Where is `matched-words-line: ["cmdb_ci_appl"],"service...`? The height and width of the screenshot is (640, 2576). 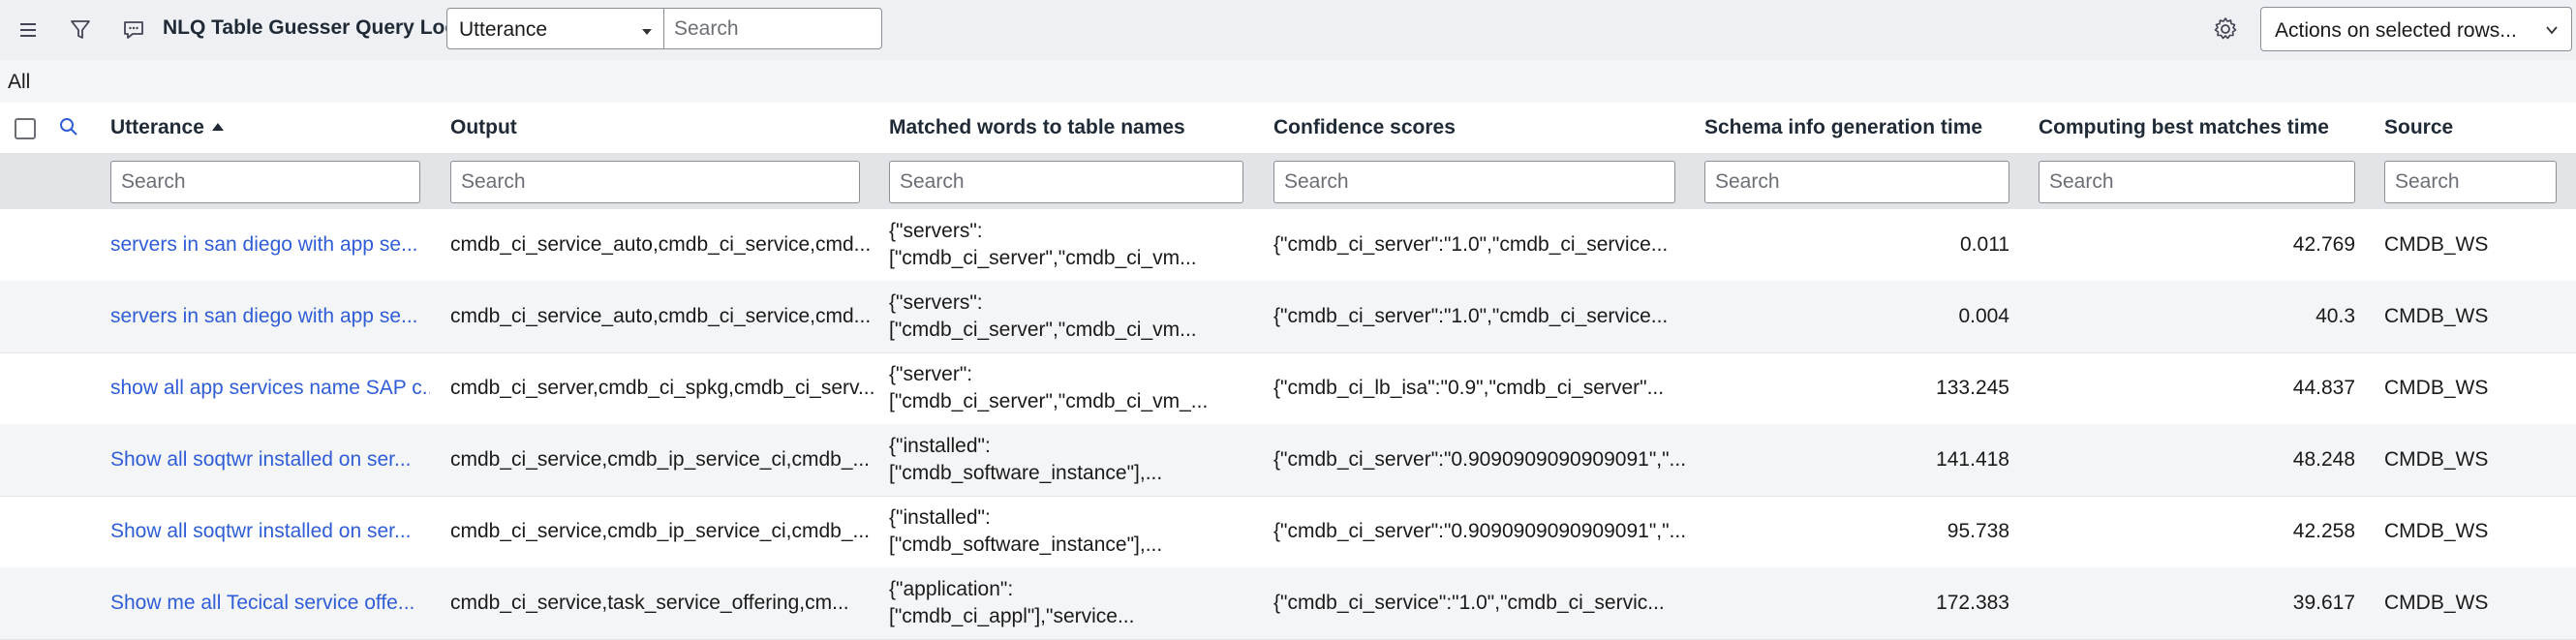 matched-words-line: ["cmdb_ci_appl"],"service... is located at coordinates (1012, 616).